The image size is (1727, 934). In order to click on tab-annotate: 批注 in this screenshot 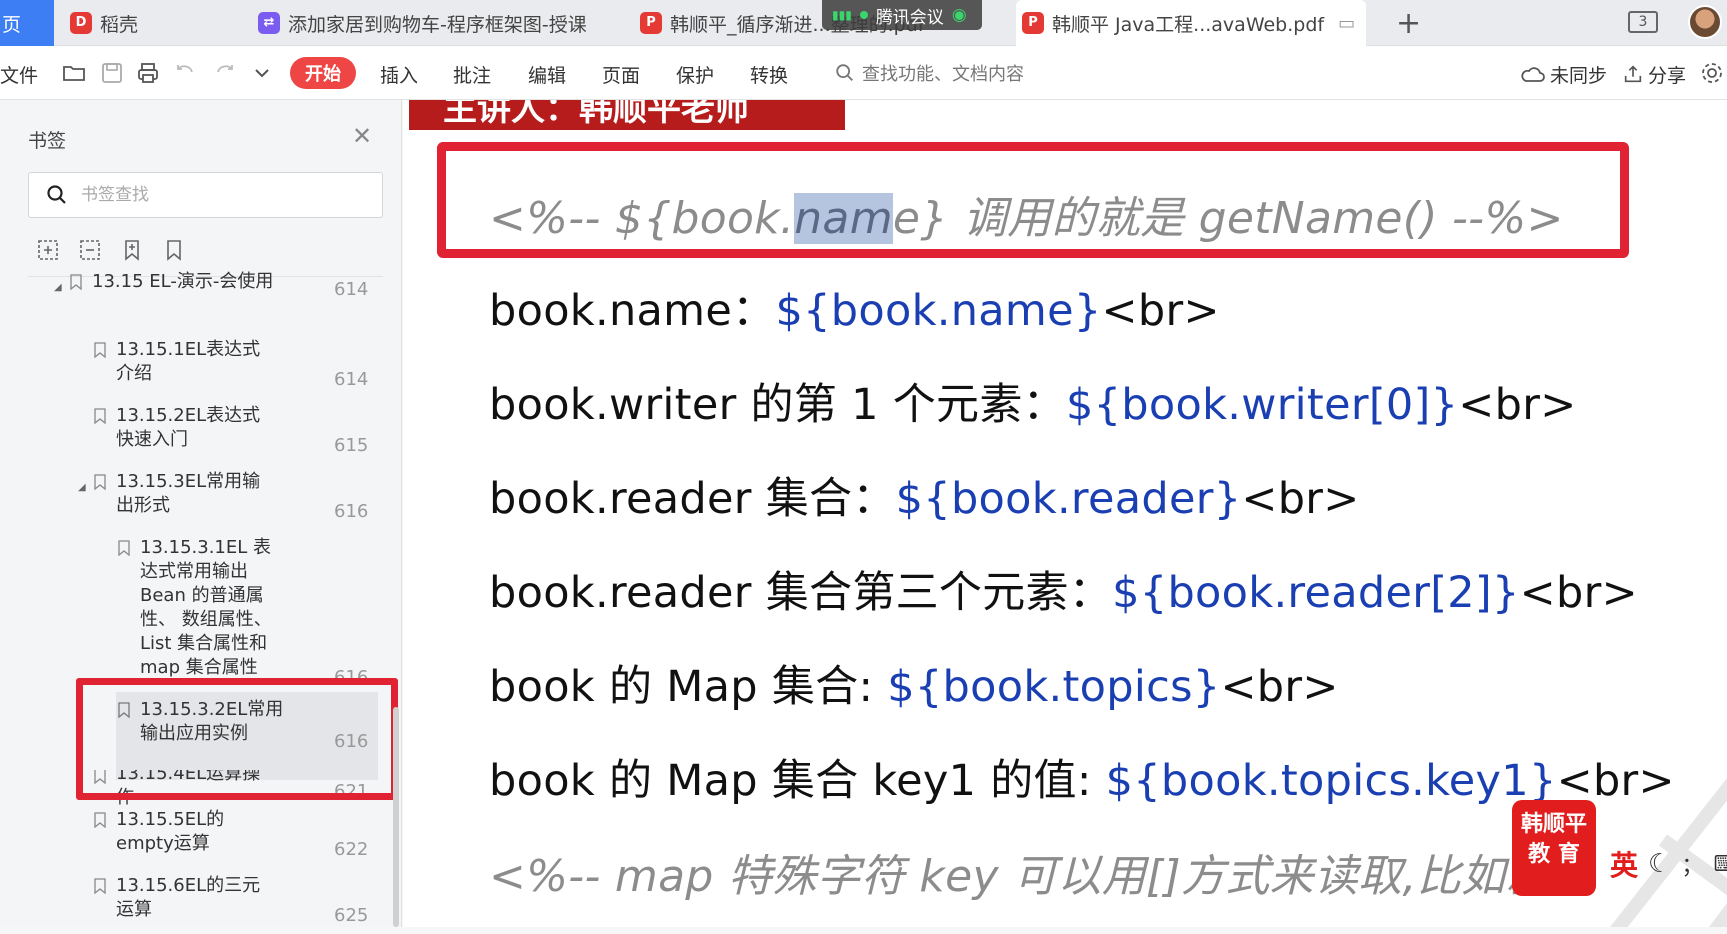, I will do `click(472, 74)`.